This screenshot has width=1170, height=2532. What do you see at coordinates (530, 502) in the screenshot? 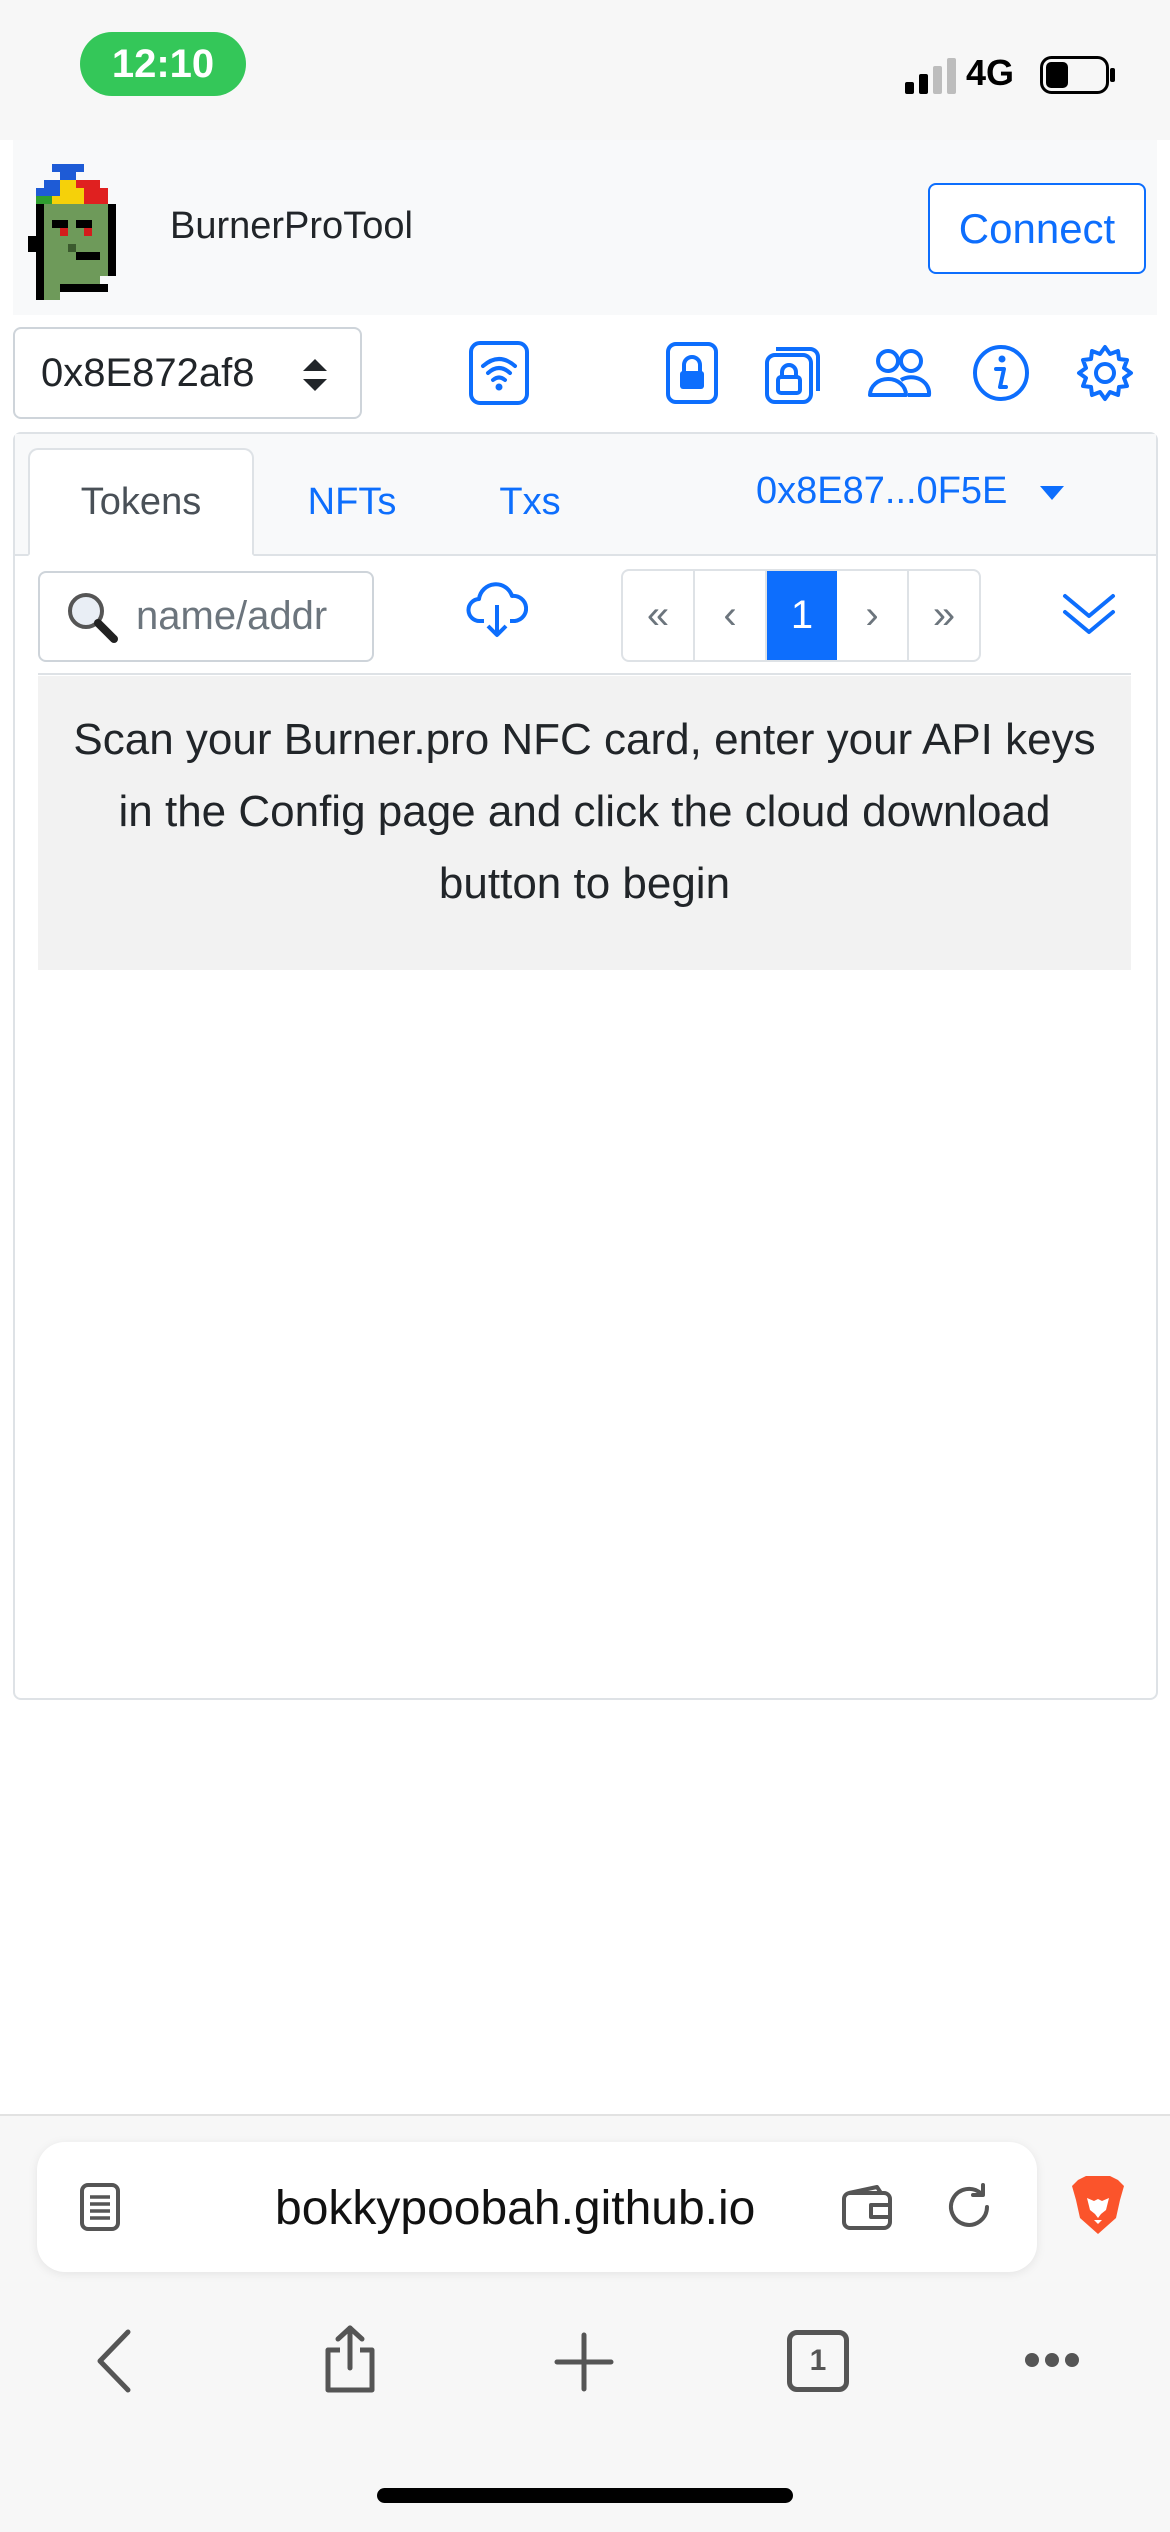
I see `tab-txs: Txs` at bounding box center [530, 502].